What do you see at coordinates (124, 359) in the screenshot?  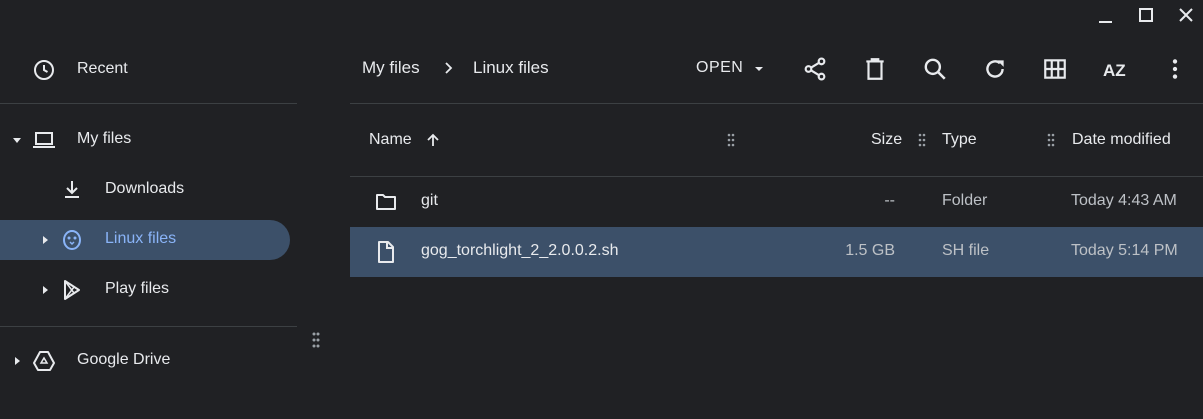 I see `sidebar-item-label: Google Drive` at bounding box center [124, 359].